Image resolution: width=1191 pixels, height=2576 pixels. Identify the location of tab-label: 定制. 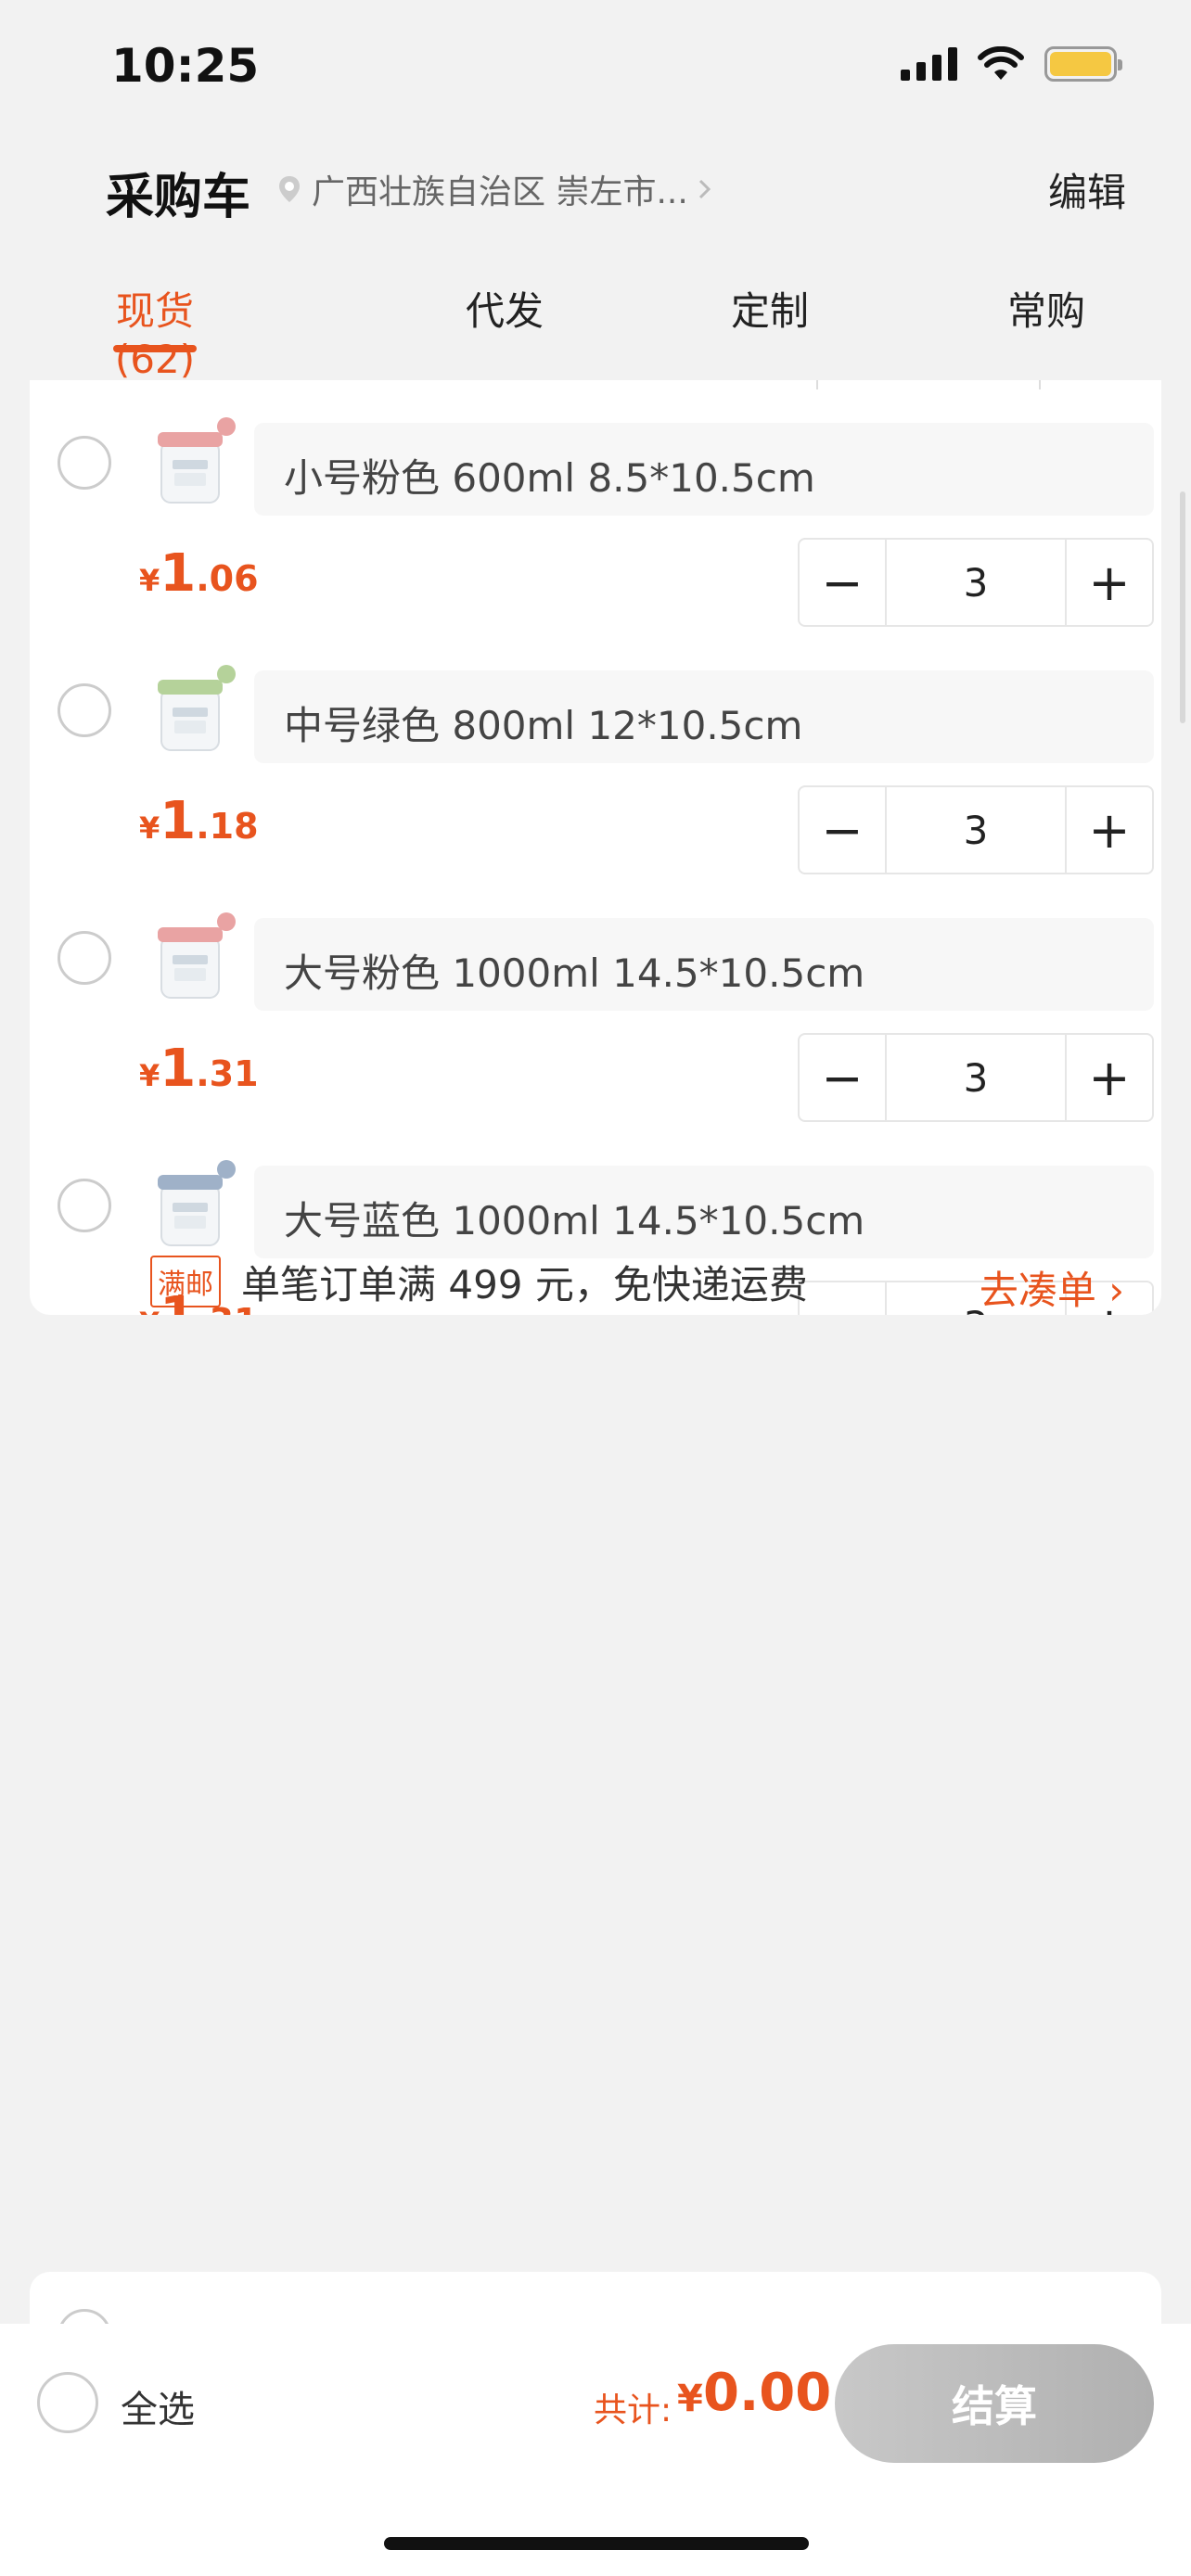
(769, 311).